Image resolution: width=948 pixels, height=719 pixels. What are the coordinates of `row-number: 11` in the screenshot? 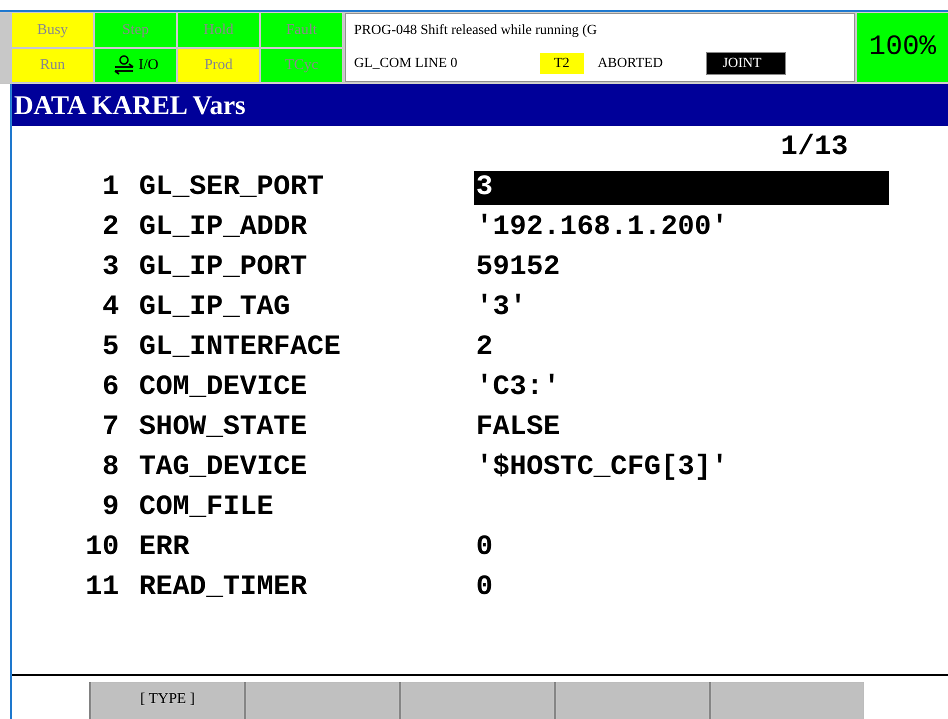 It's located at (101, 588).